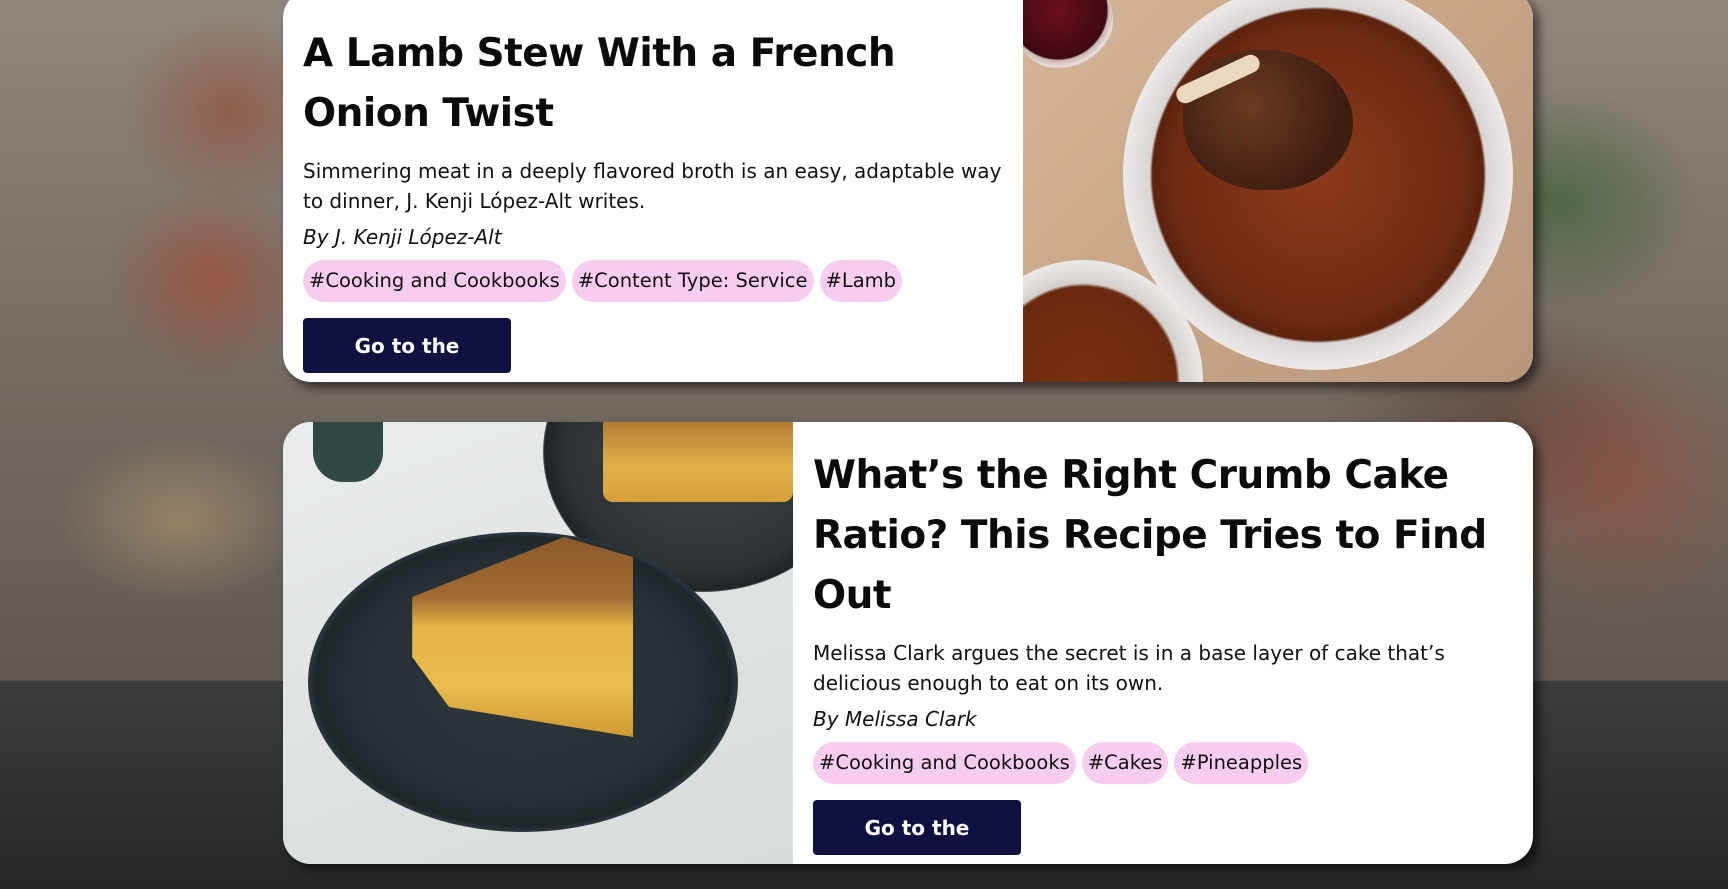  What do you see at coordinates (698, 462) in the screenshot?
I see `back-cake-shape` at bounding box center [698, 462].